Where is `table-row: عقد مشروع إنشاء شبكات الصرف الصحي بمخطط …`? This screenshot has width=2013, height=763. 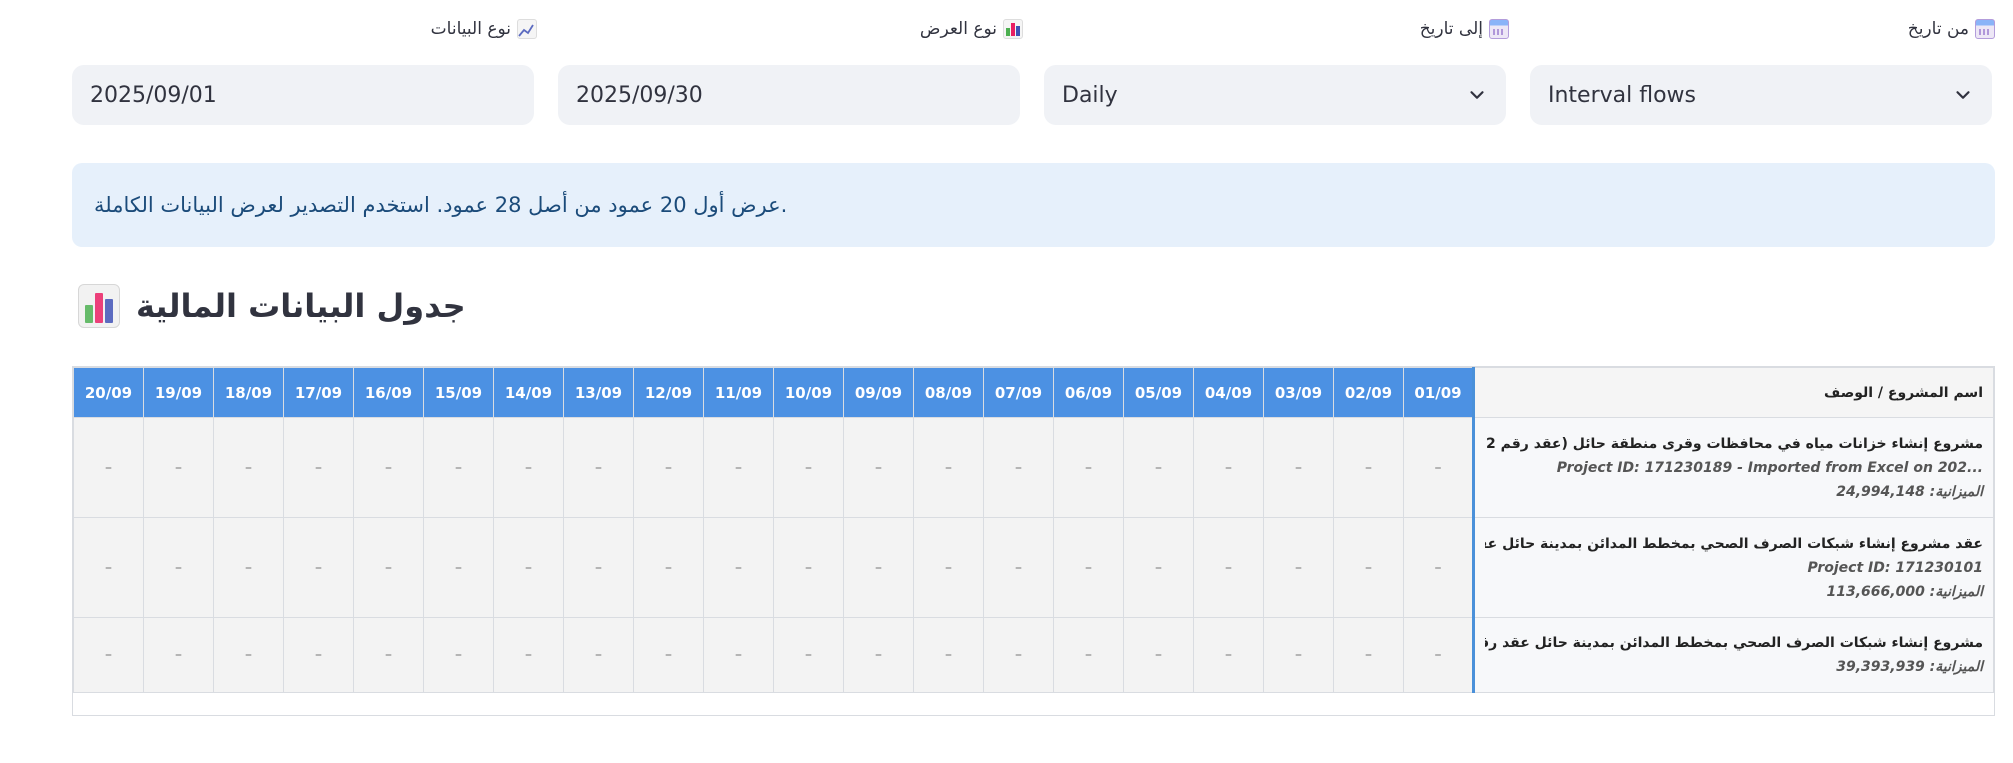
table-row: عقد مشروع إنشاء شبكات الصرف الصحي بمخطط … is located at coordinates (1033, 567).